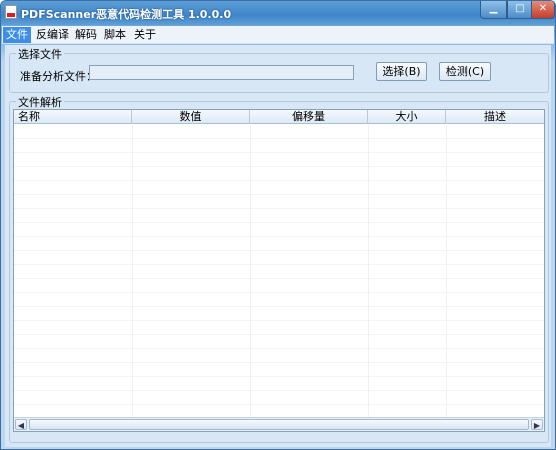 The width and height of the screenshot is (556, 450). I want to click on close-icon: ✕, so click(543, 8).